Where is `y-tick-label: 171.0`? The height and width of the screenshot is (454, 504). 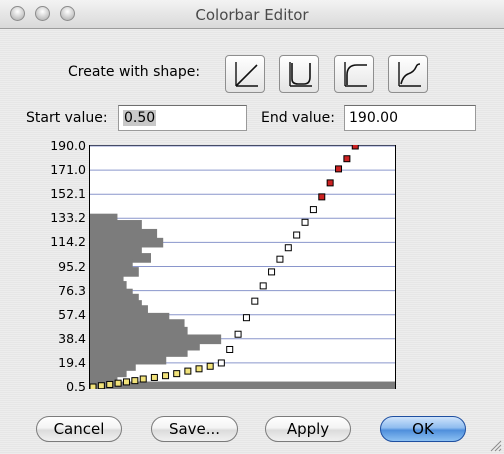
y-tick-label: 171.0 is located at coordinates (68, 170).